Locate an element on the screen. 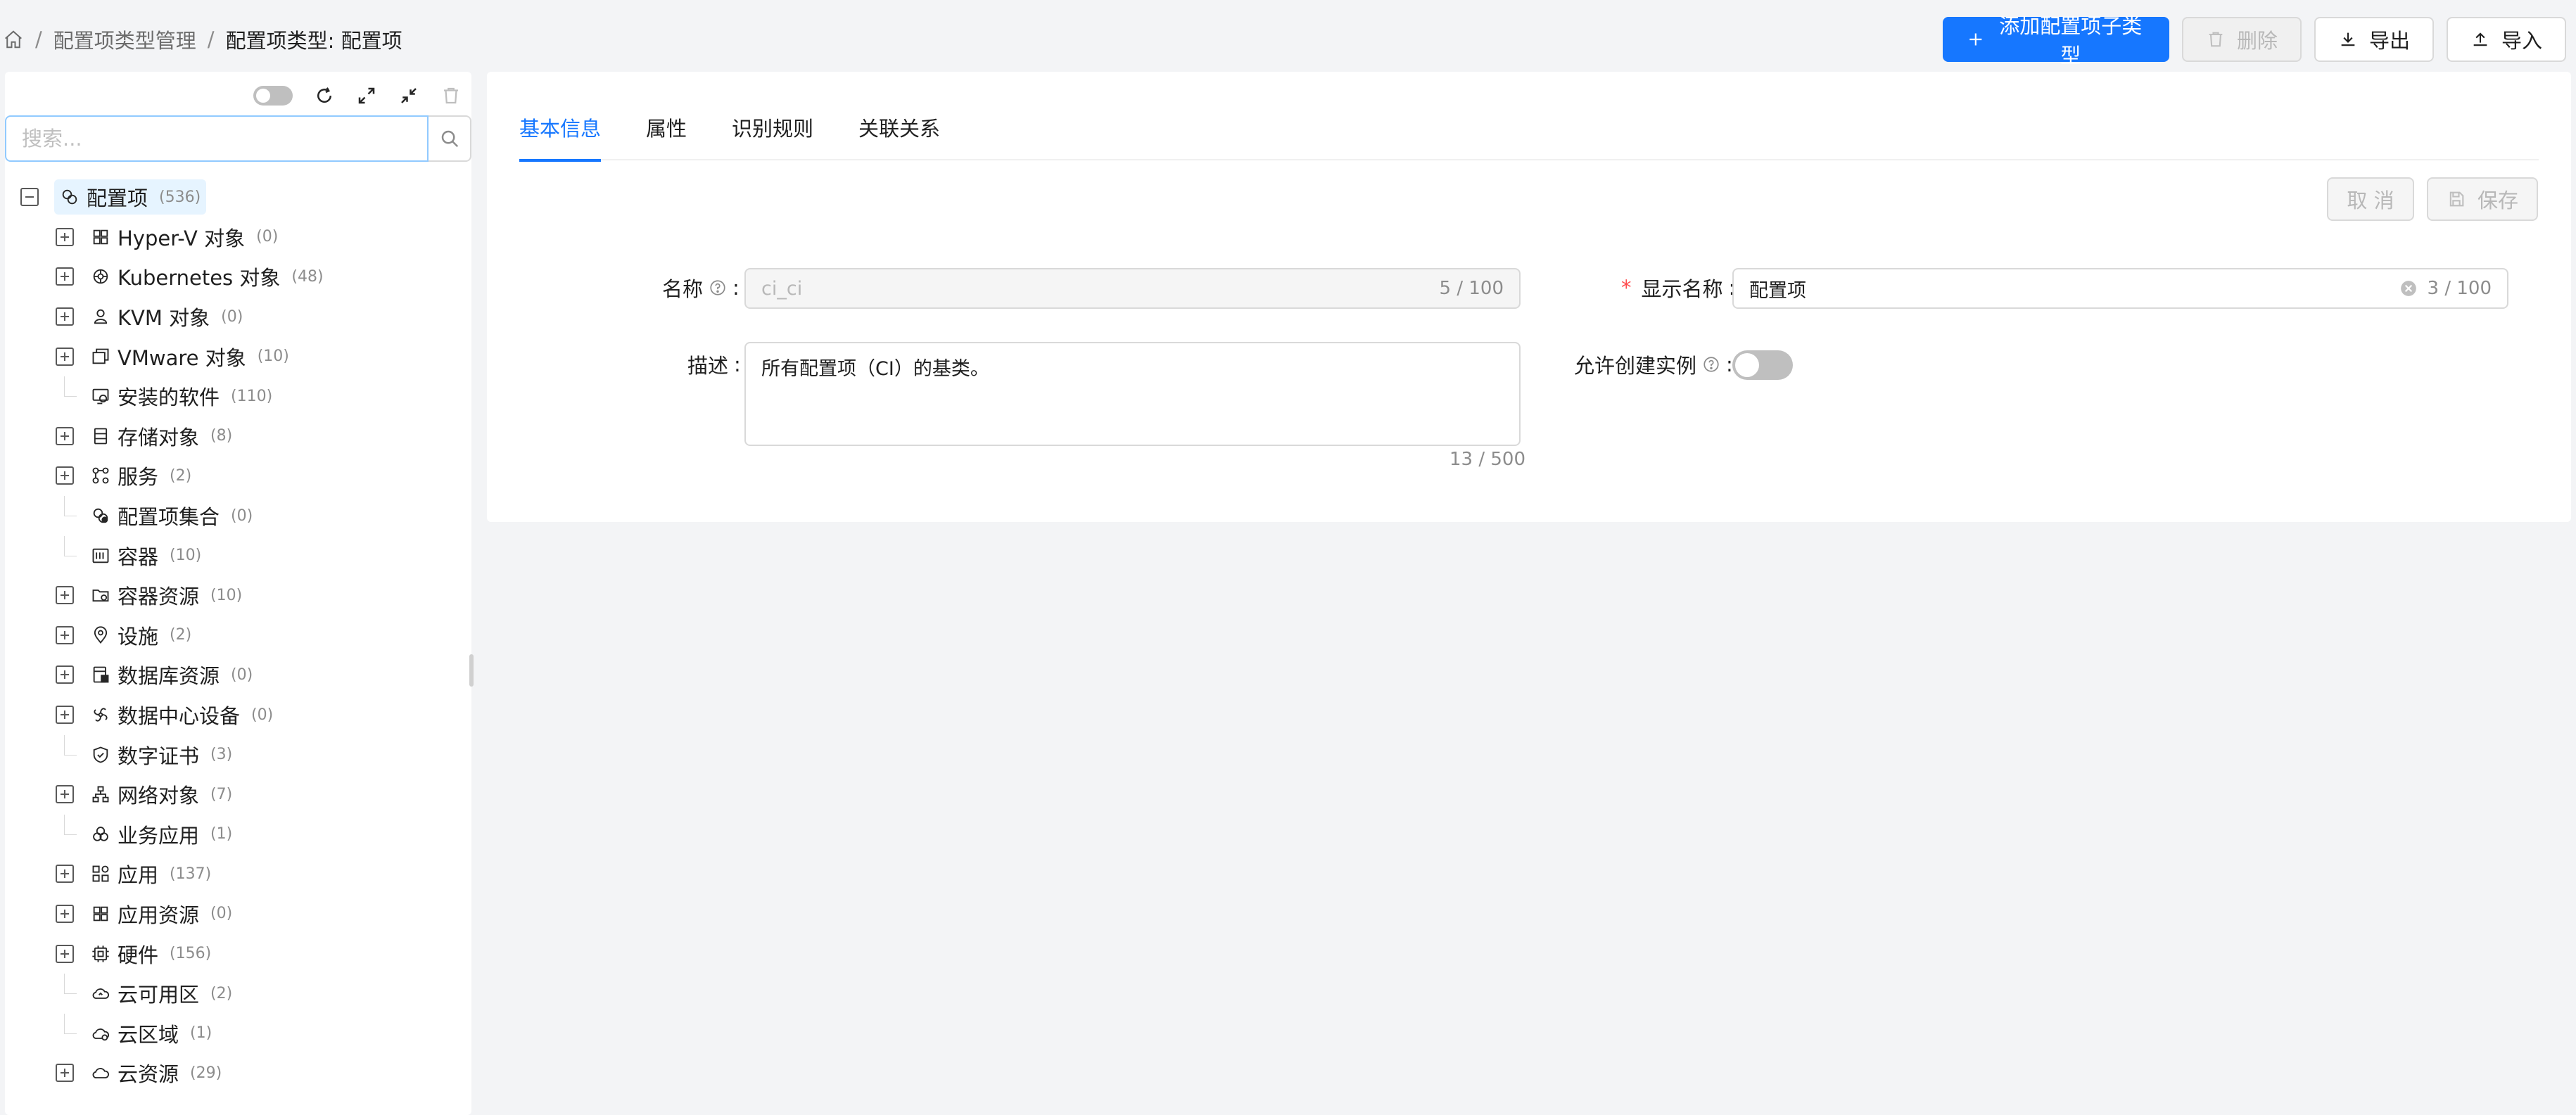  tree-node-title: Hyper-V 对象 (0) is located at coordinates (184, 237).